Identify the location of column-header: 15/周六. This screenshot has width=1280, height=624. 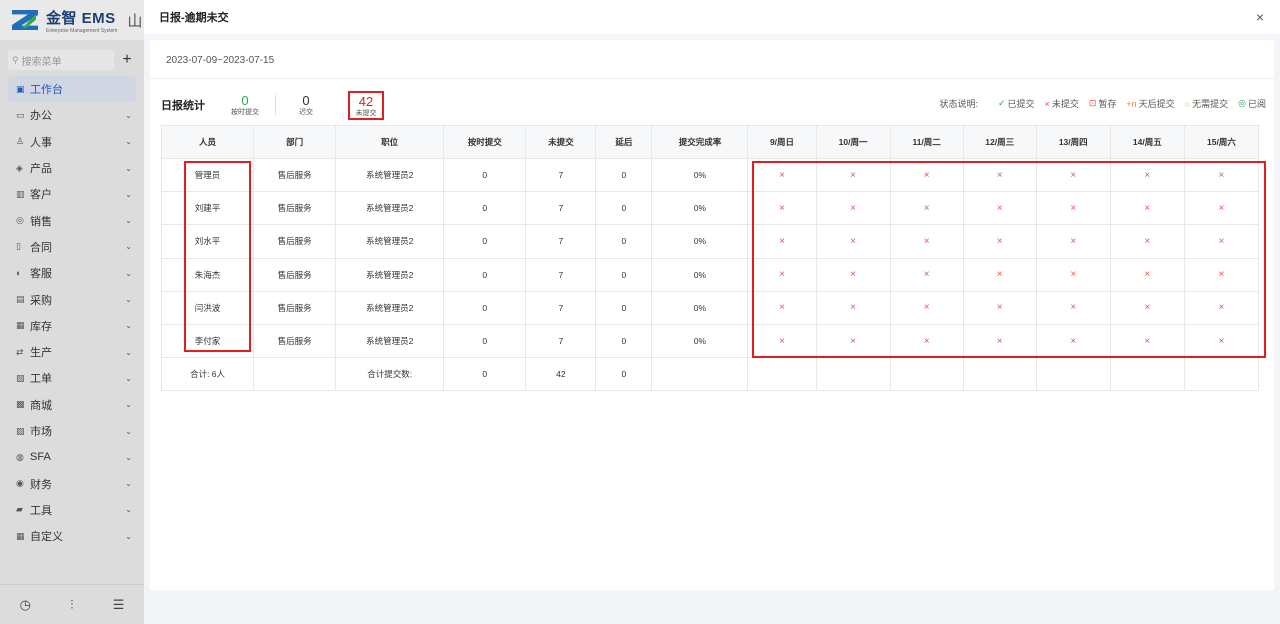
(1221, 142).